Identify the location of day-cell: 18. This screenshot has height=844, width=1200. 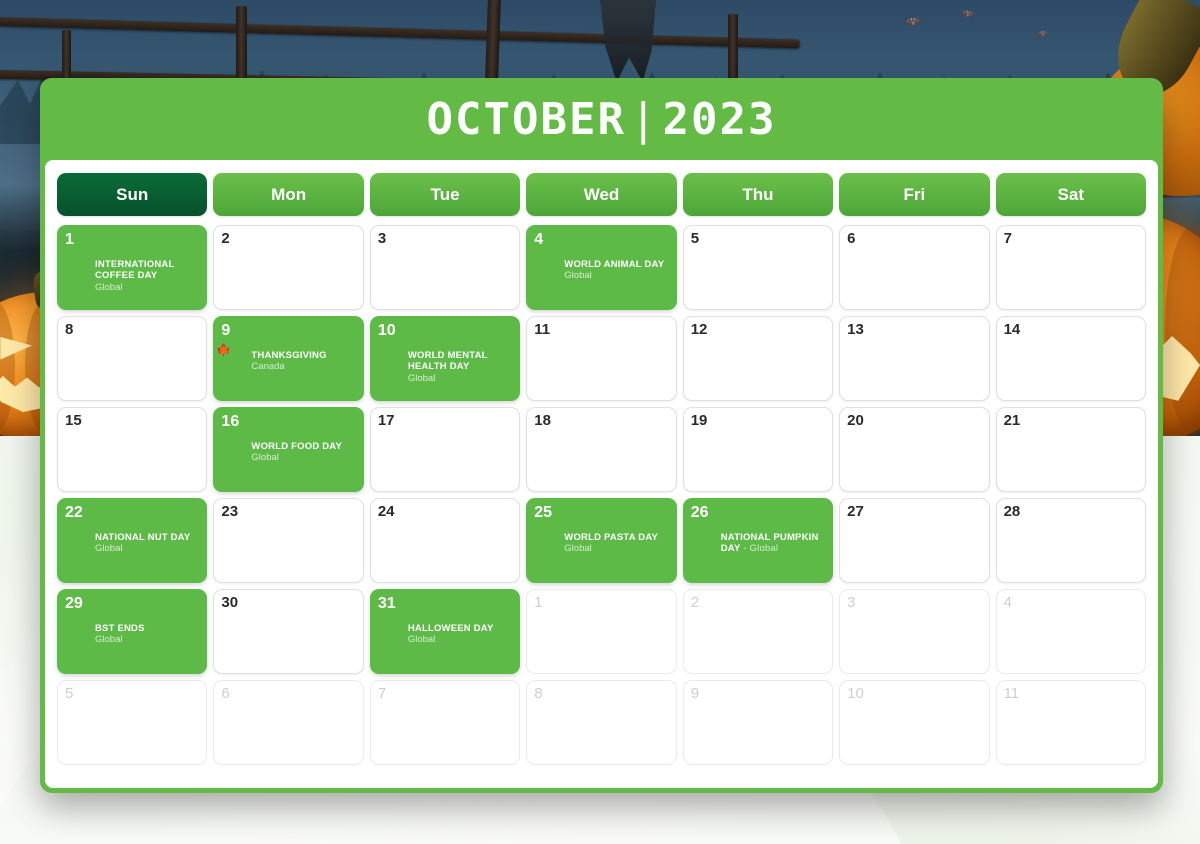
(601, 449).